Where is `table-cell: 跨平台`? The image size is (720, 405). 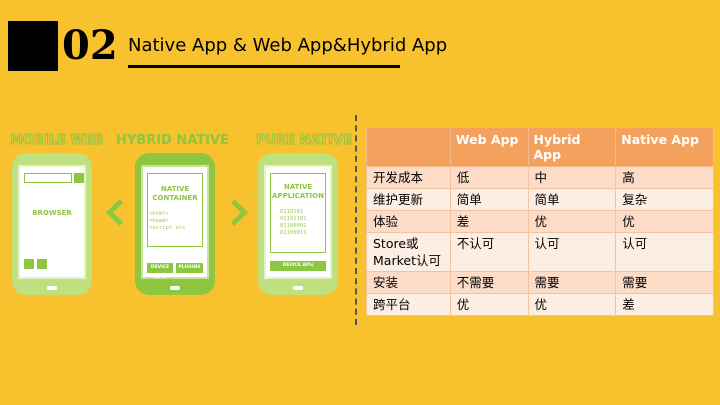
table-cell: 跨平台 is located at coordinates (408, 304).